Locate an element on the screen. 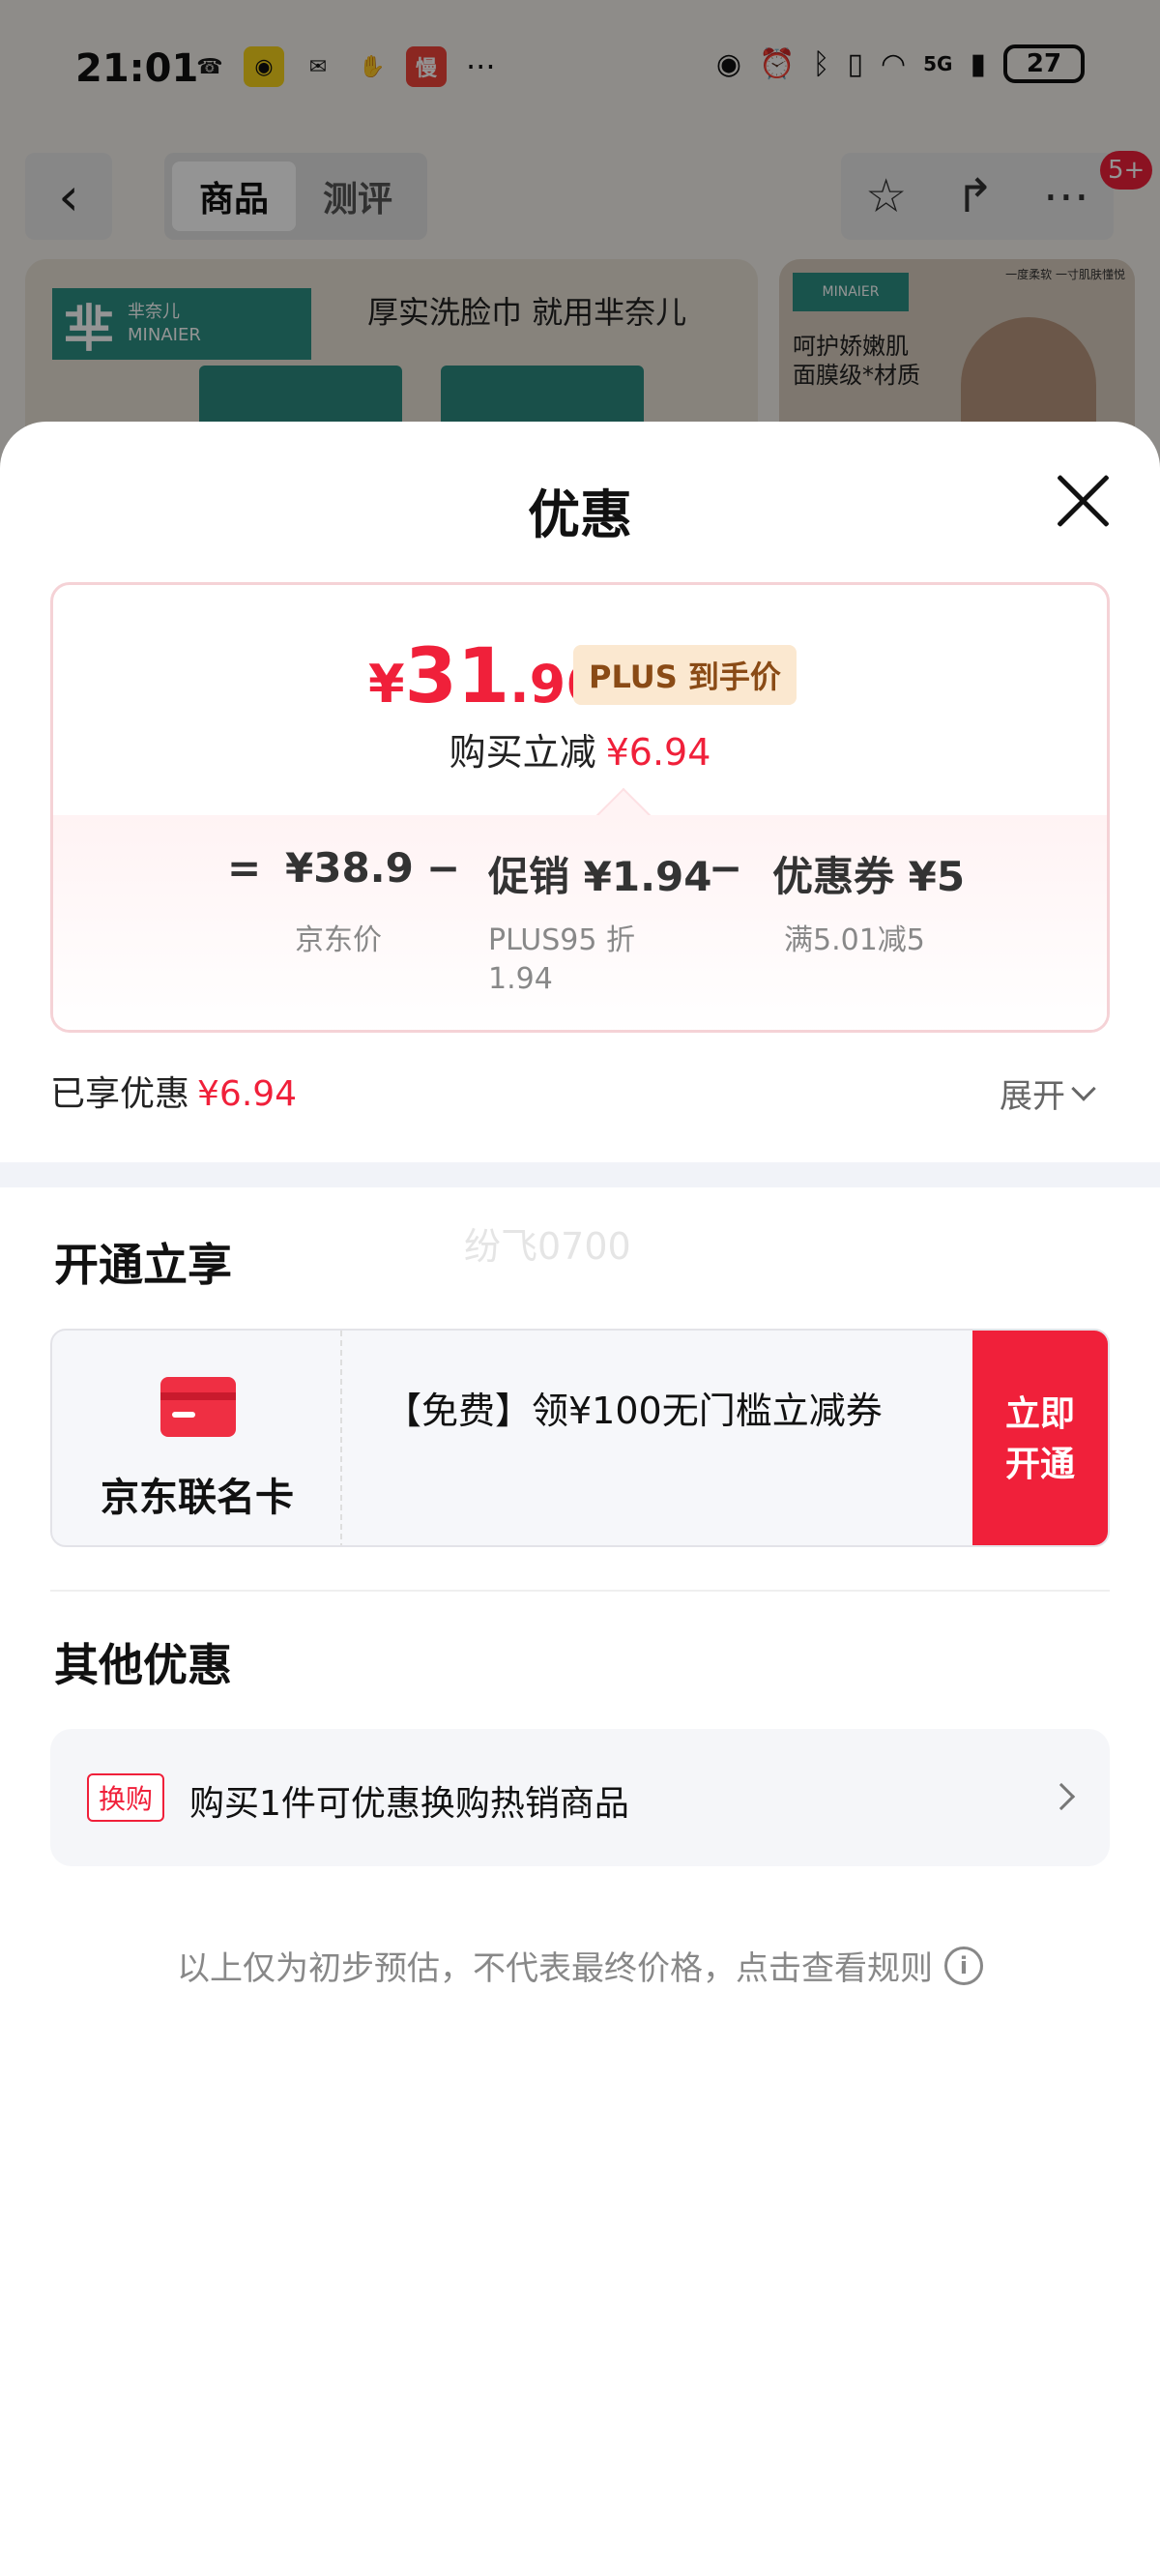  section-divider is located at coordinates (580, 1174).